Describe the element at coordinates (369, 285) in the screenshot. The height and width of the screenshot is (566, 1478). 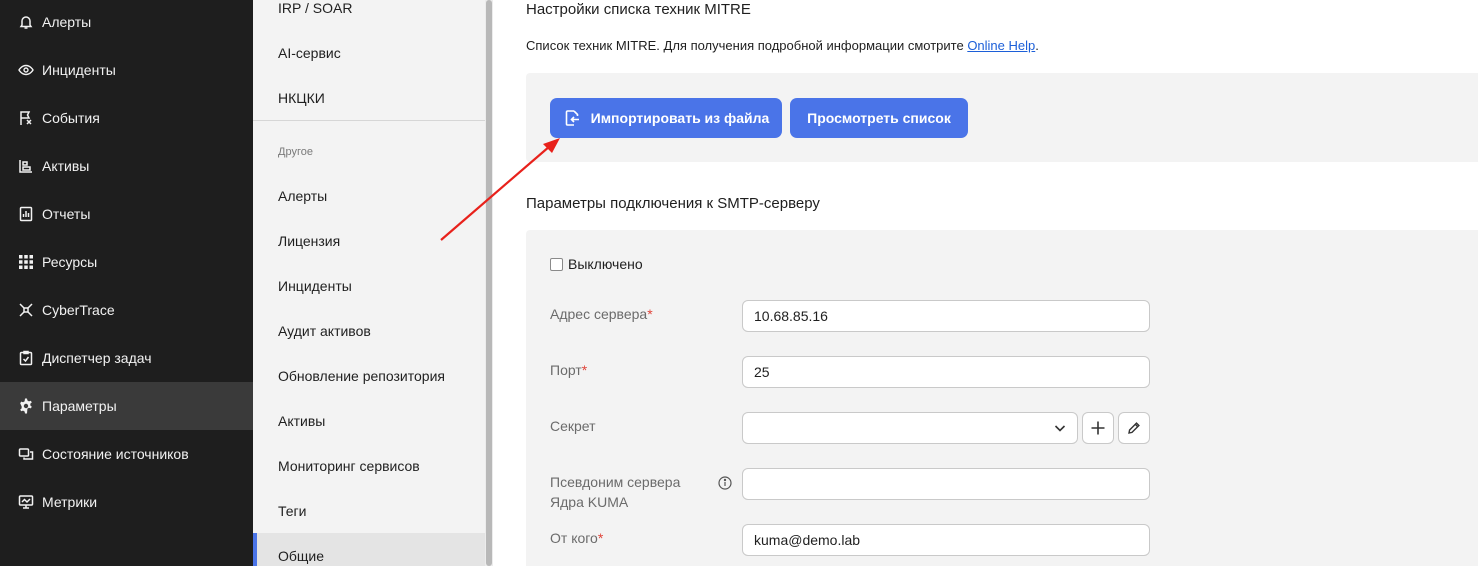
I see `submenu-item-incidents: Инциденты` at that location.